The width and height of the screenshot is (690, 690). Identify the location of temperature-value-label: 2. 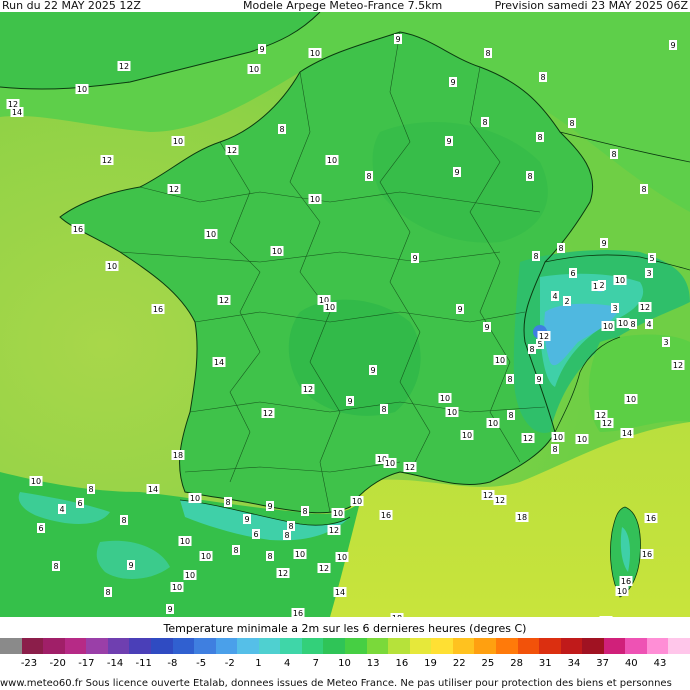
(567, 301).